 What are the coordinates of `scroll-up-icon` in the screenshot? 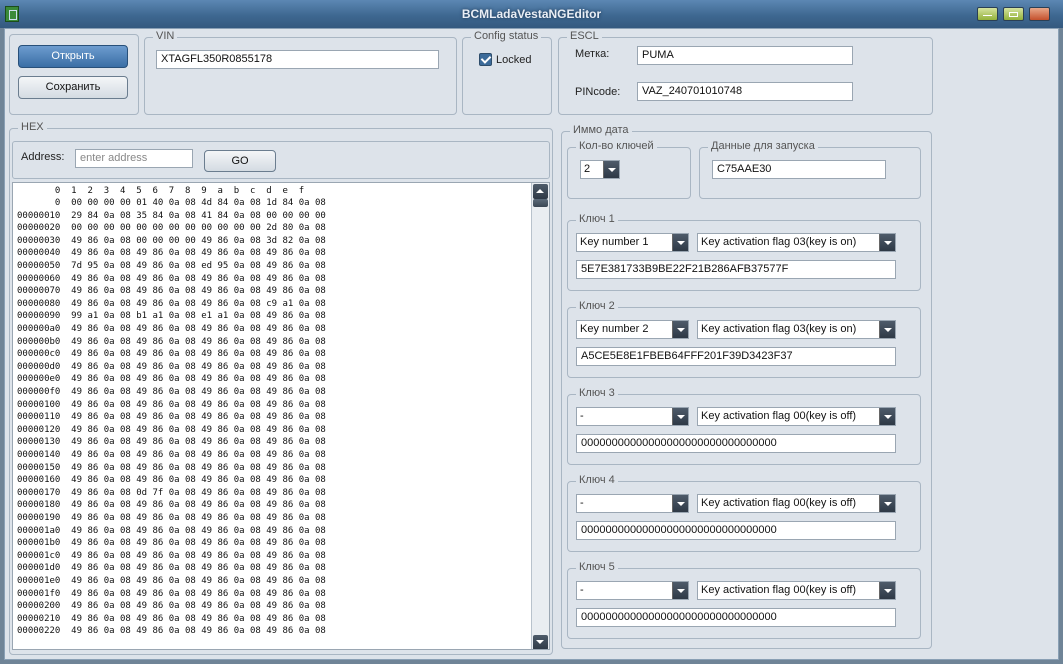 It's located at (540, 191).